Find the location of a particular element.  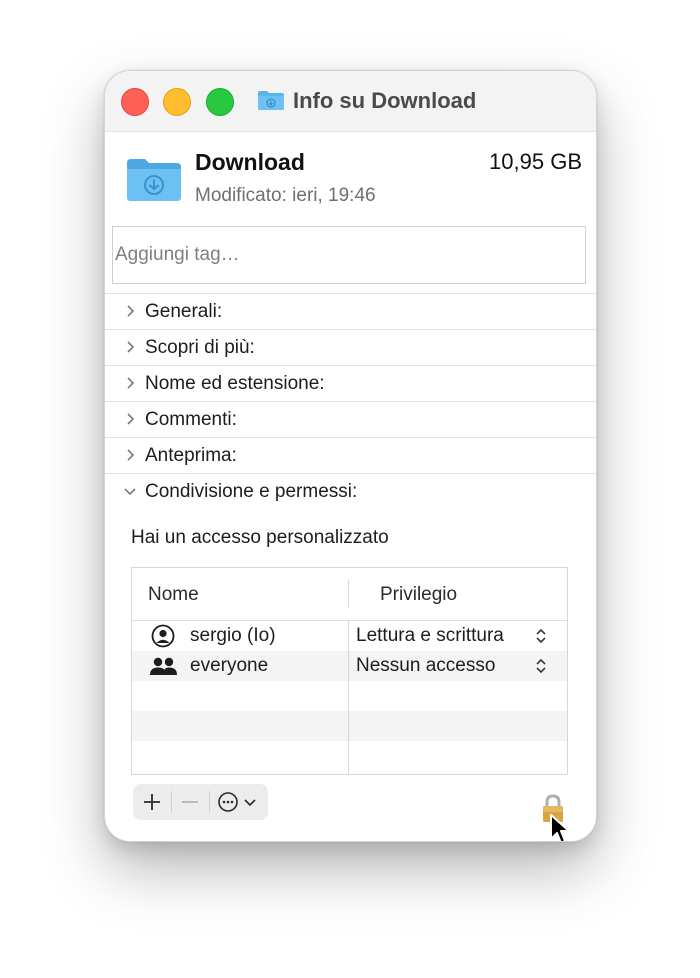

section-label: Scopri di più: is located at coordinates (200, 347).